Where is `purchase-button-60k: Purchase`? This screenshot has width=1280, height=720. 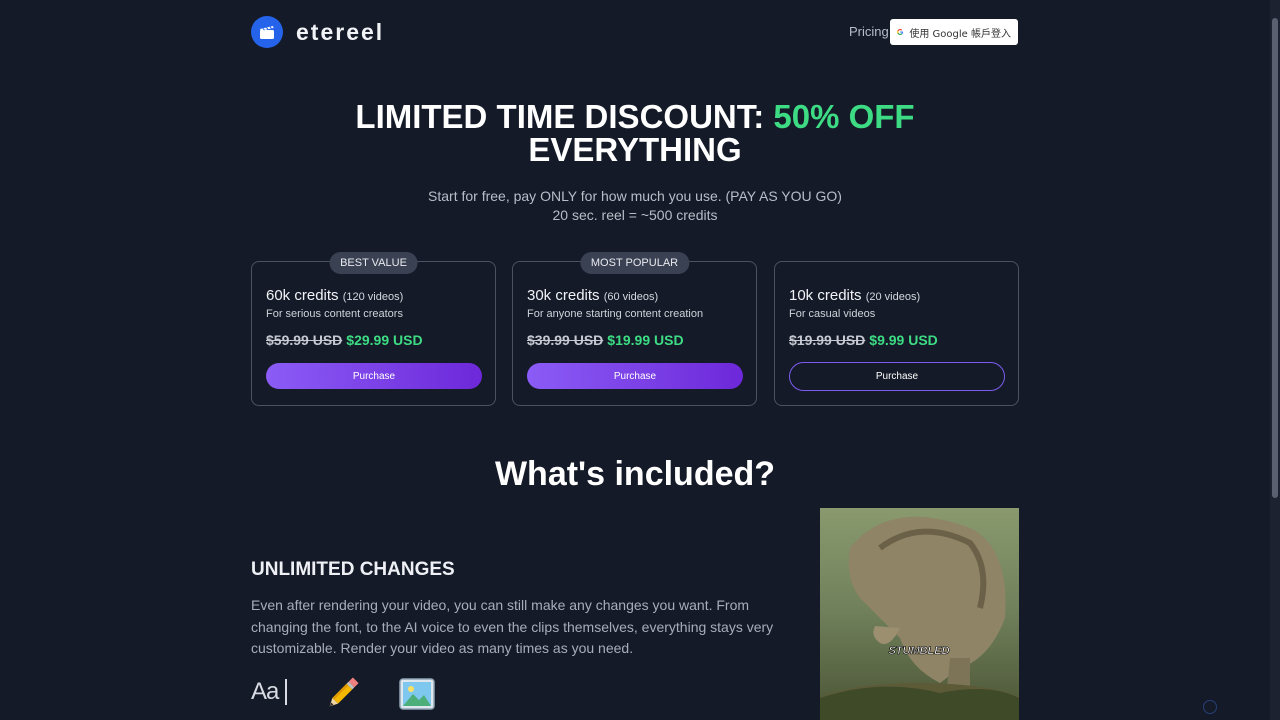 purchase-button-60k: Purchase is located at coordinates (374, 376).